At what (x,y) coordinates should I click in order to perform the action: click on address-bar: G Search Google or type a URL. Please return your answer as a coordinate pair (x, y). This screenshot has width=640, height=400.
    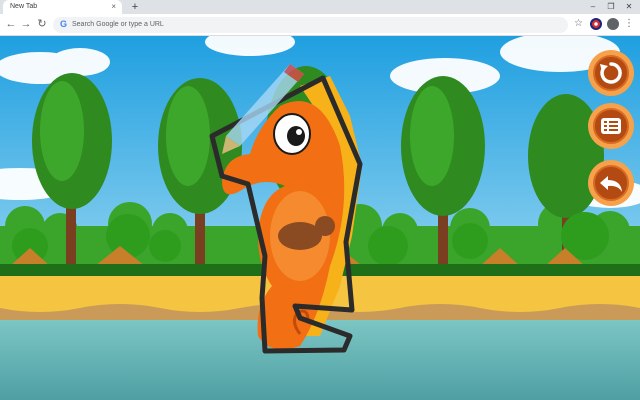
    Looking at the image, I should click on (310, 25).